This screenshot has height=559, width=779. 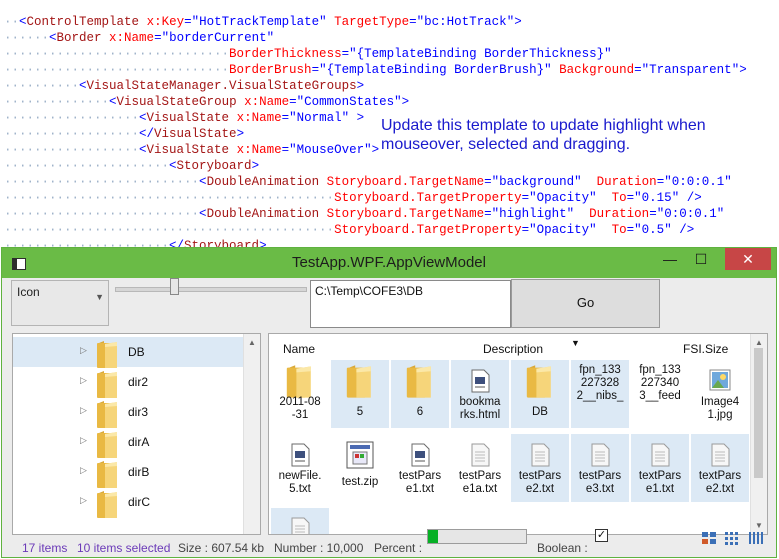 I want to click on file-item: testPars e2.txt, so click(x=540, y=468).